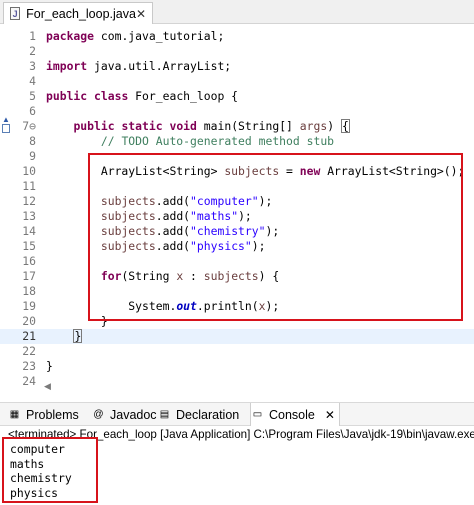 This screenshot has height=505, width=474. I want to click on line-number: 14, so click(29, 231).